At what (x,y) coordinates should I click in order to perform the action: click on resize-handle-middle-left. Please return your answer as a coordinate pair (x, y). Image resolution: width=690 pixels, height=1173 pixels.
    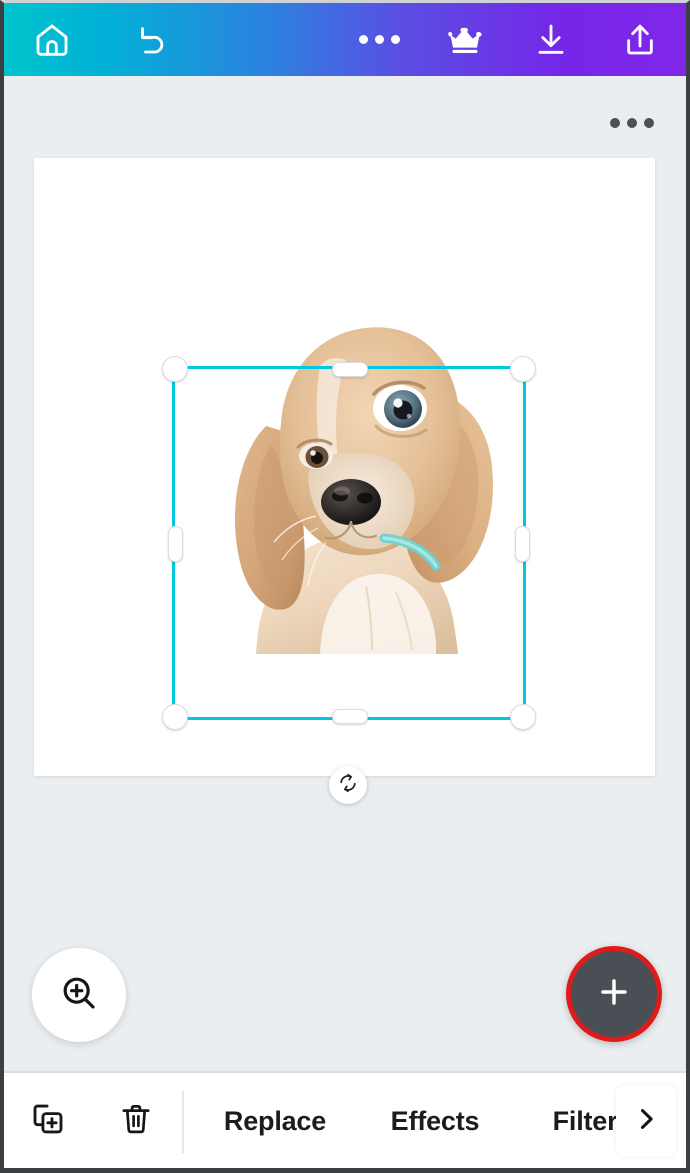
    Looking at the image, I should click on (175, 544).